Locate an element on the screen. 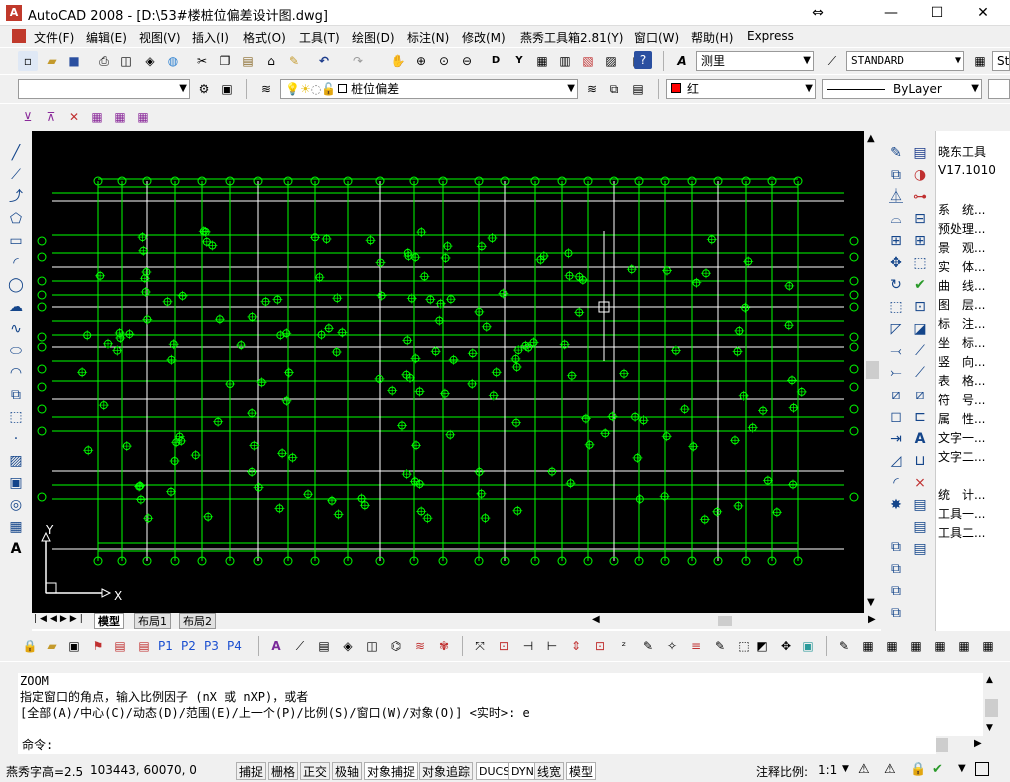 This screenshot has height=782, width=1010. ext-tool-5-icon: ⊞ is located at coordinates (920, 241).